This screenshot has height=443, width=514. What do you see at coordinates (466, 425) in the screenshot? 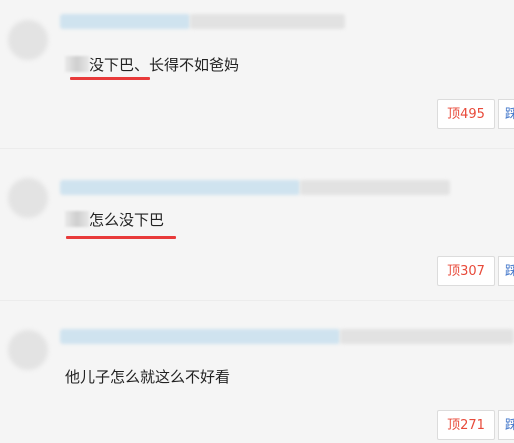
I see `upvote-button: 顶271` at bounding box center [466, 425].